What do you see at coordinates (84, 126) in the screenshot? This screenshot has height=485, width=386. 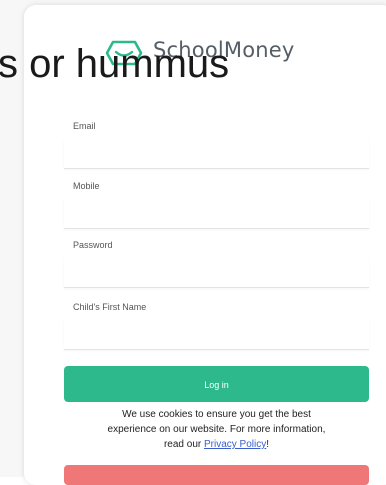 I see `email-label: Email` at bounding box center [84, 126].